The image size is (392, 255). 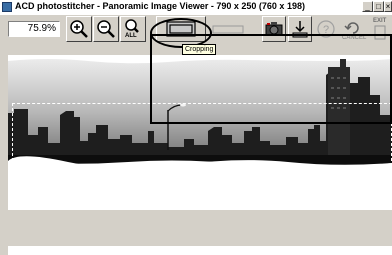 I want to click on disabled-frame-icon, so click(x=228, y=29).